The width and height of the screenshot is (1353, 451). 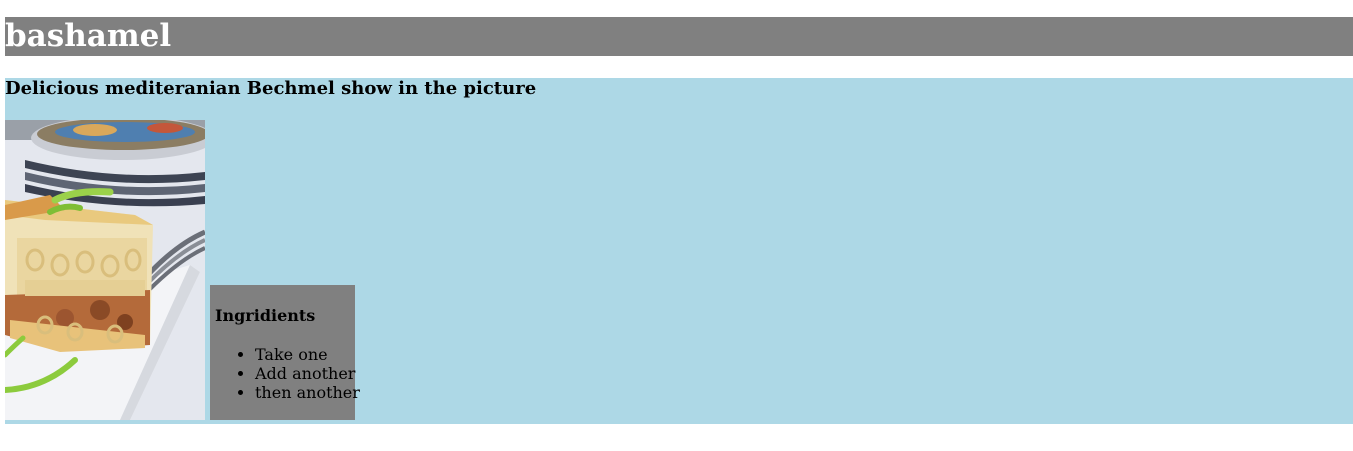 What do you see at coordinates (679, 36) in the screenshot?
I see `page-header: bashamel` at bounding box center [679, 36].